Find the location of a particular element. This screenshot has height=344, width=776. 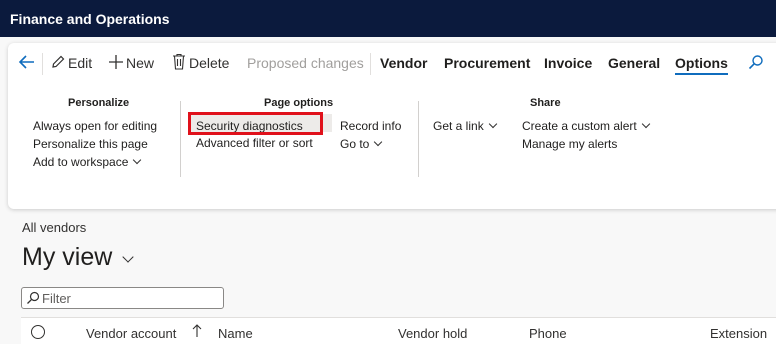

new-button: New is located at coordinates (140, 63).